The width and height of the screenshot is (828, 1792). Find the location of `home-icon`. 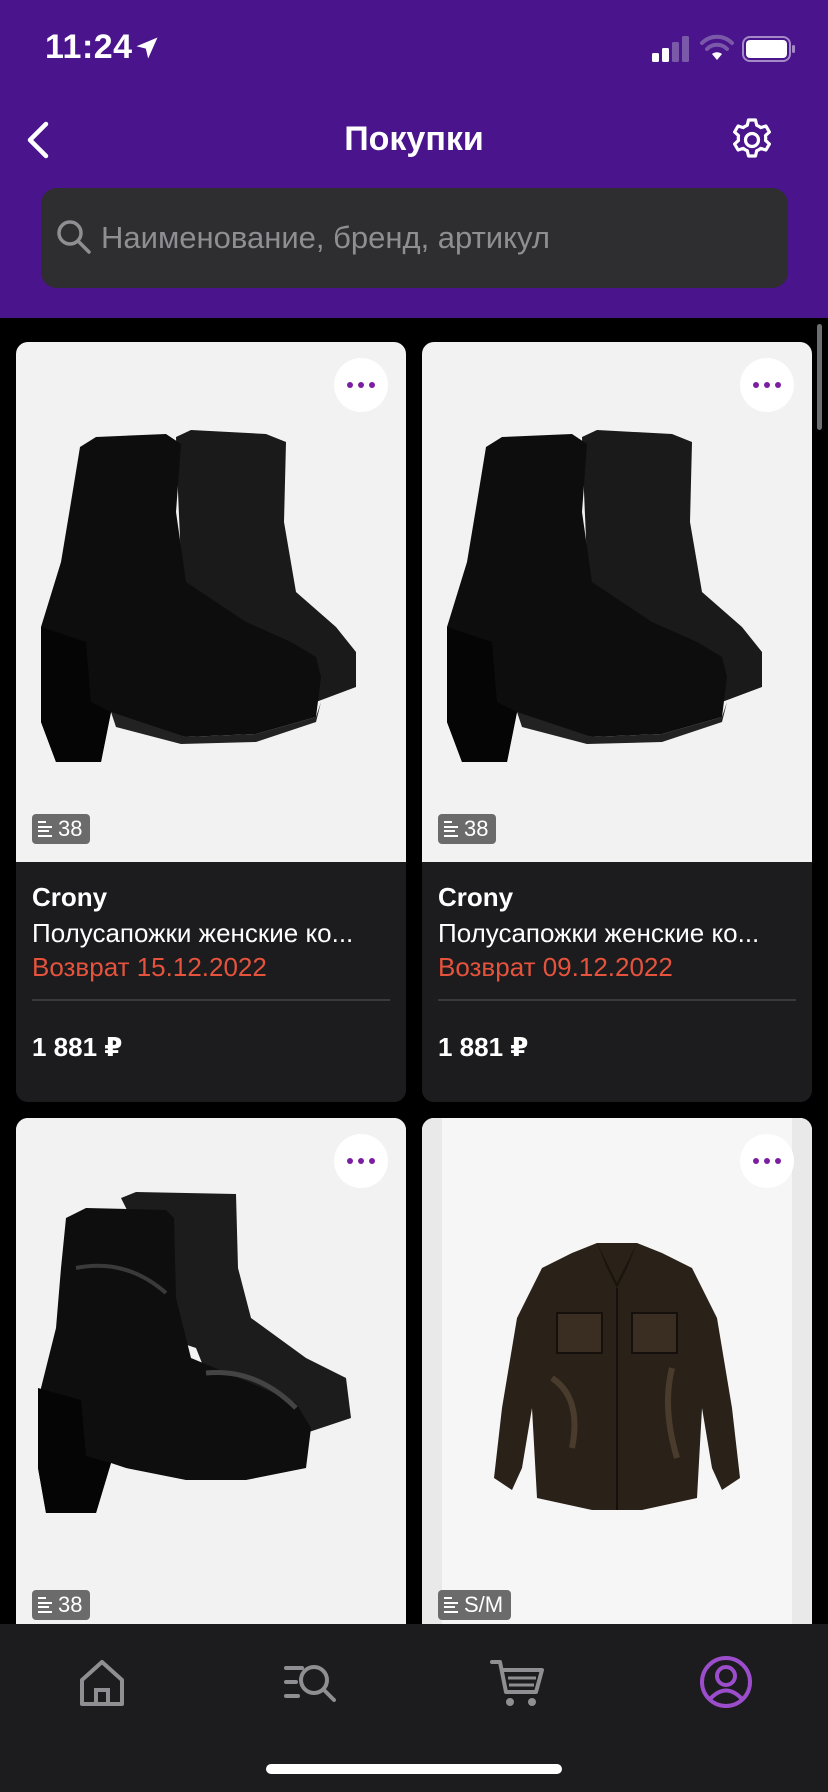

home-icon is located at coordinates (102, 1682).